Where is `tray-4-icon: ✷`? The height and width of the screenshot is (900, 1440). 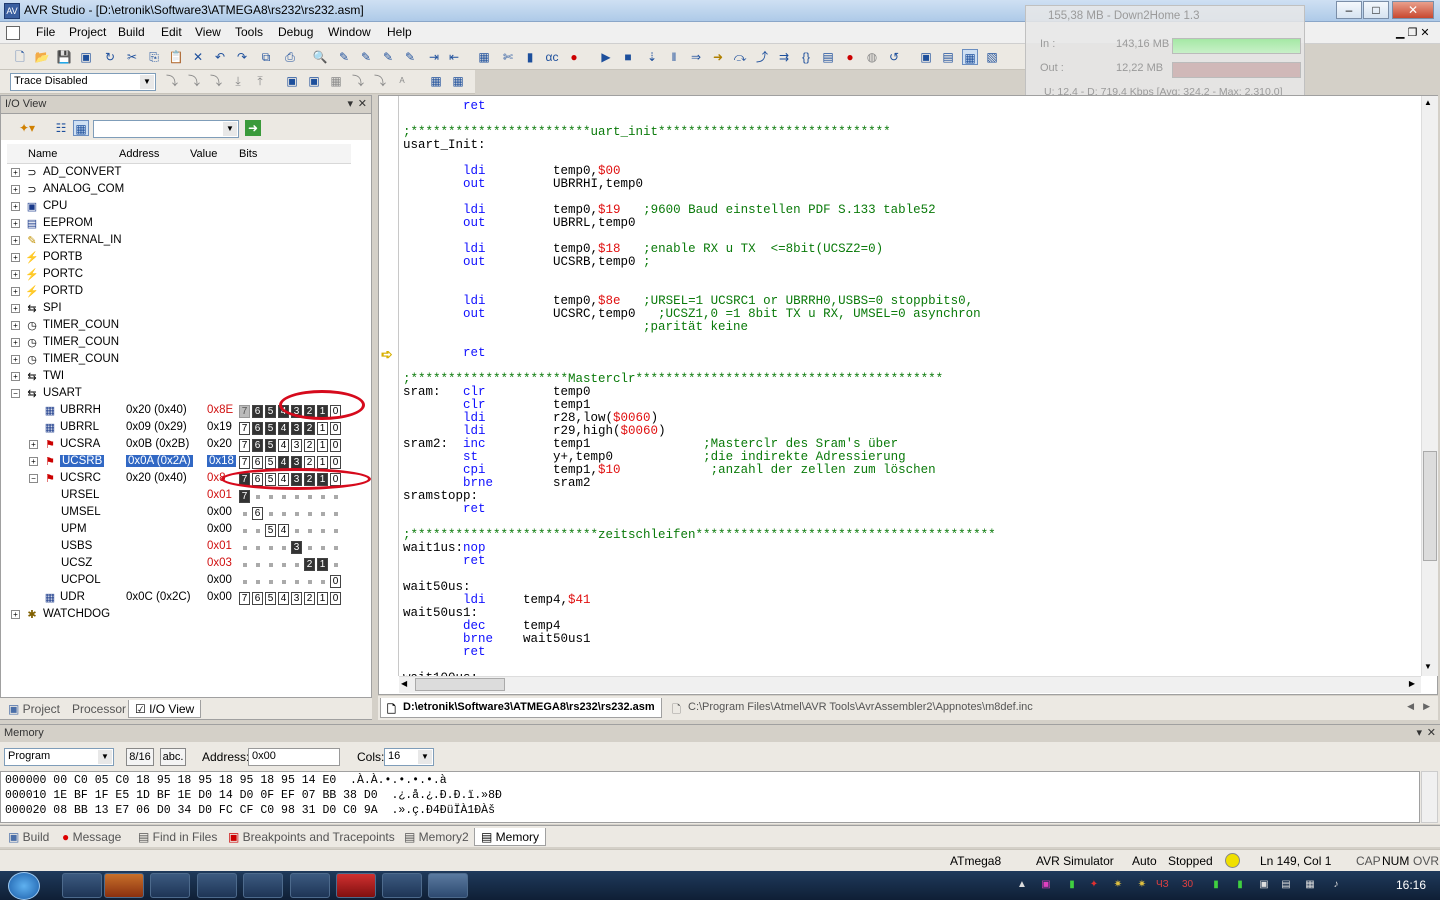 tray-4-icon: ✷ is located at coordinates (1118, 885).